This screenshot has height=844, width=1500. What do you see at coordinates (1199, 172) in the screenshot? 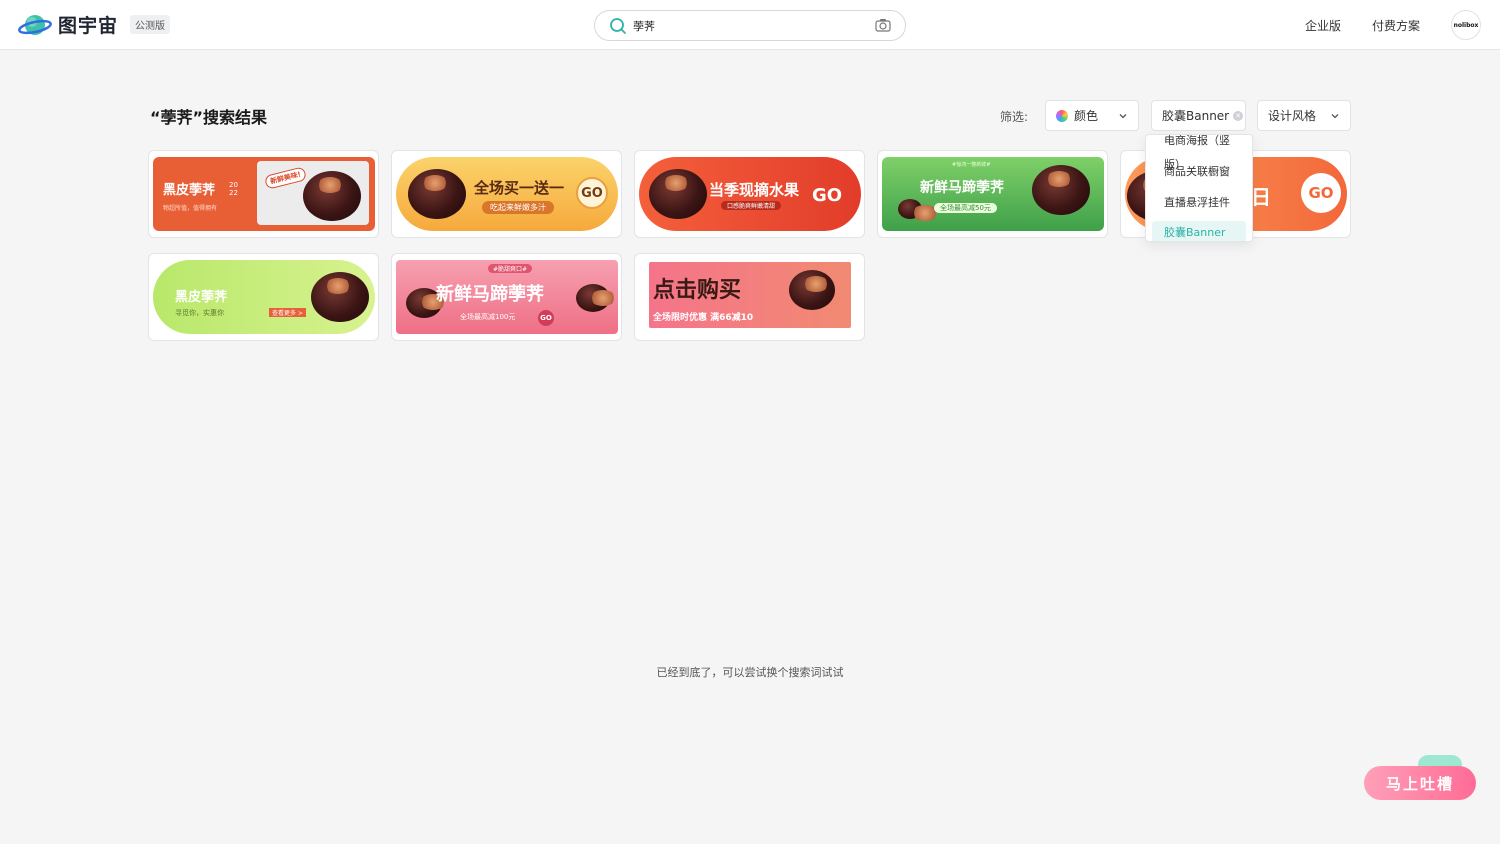
I see `dropdown-item-showcase: 商品关联橱窗` at bounding box center [1199, 172].